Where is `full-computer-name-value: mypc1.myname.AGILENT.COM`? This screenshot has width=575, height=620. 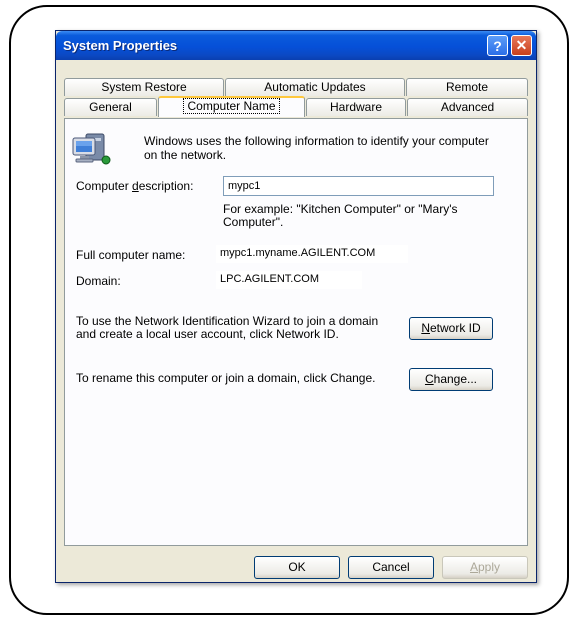
full-computer-name-value: mypc1.myname.AGILENT.COM is located at coordinates (312, 254).